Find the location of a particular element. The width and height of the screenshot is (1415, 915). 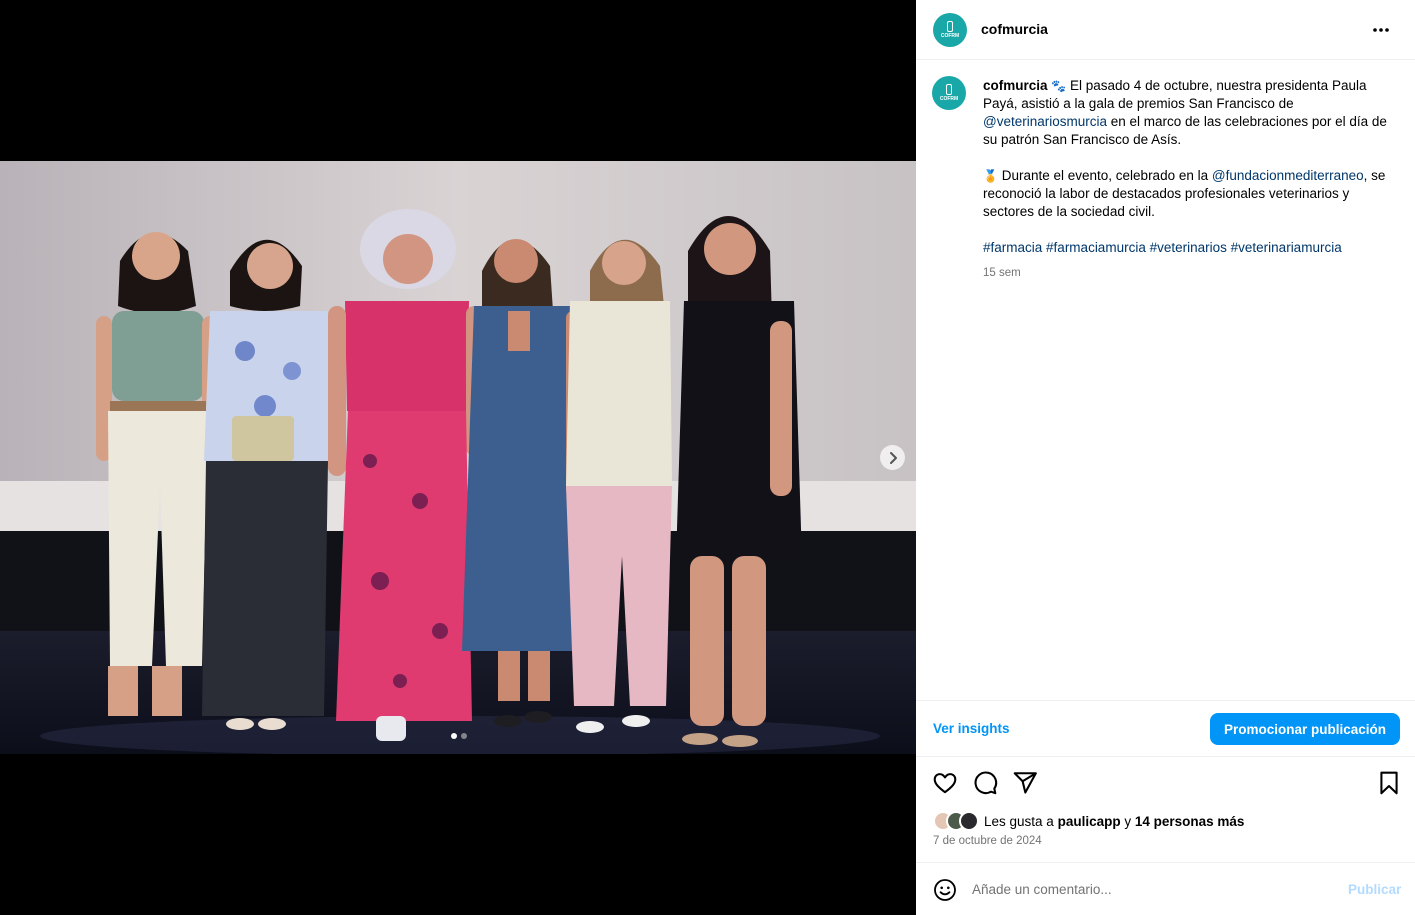

comment-bar: Publicar is located at coordinates (1165, 888).